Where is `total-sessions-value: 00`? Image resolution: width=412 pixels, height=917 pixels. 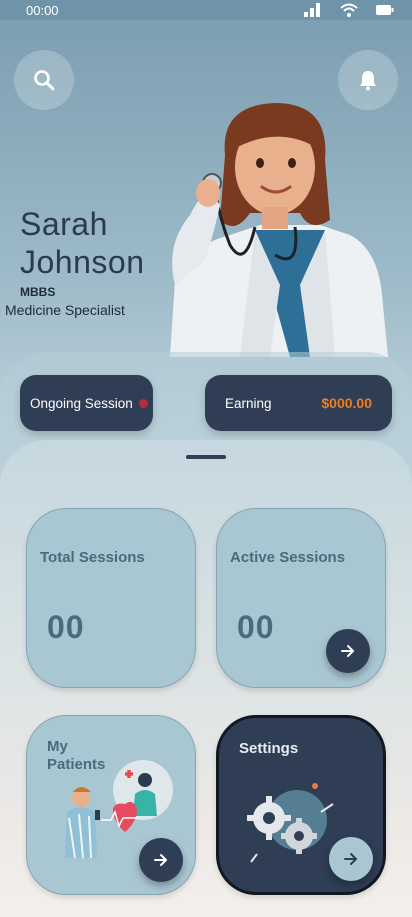 total-sessions-value: 00 is located at coordinates (66, 627).